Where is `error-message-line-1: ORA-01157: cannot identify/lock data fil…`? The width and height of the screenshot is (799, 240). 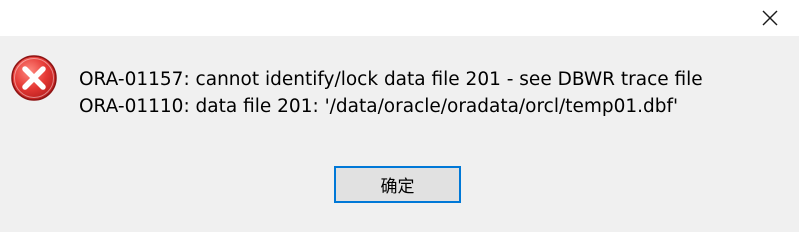
error-message-line-1: ORA-01157: cannot identify/lock data fil… is located at coordinates (391, 79).